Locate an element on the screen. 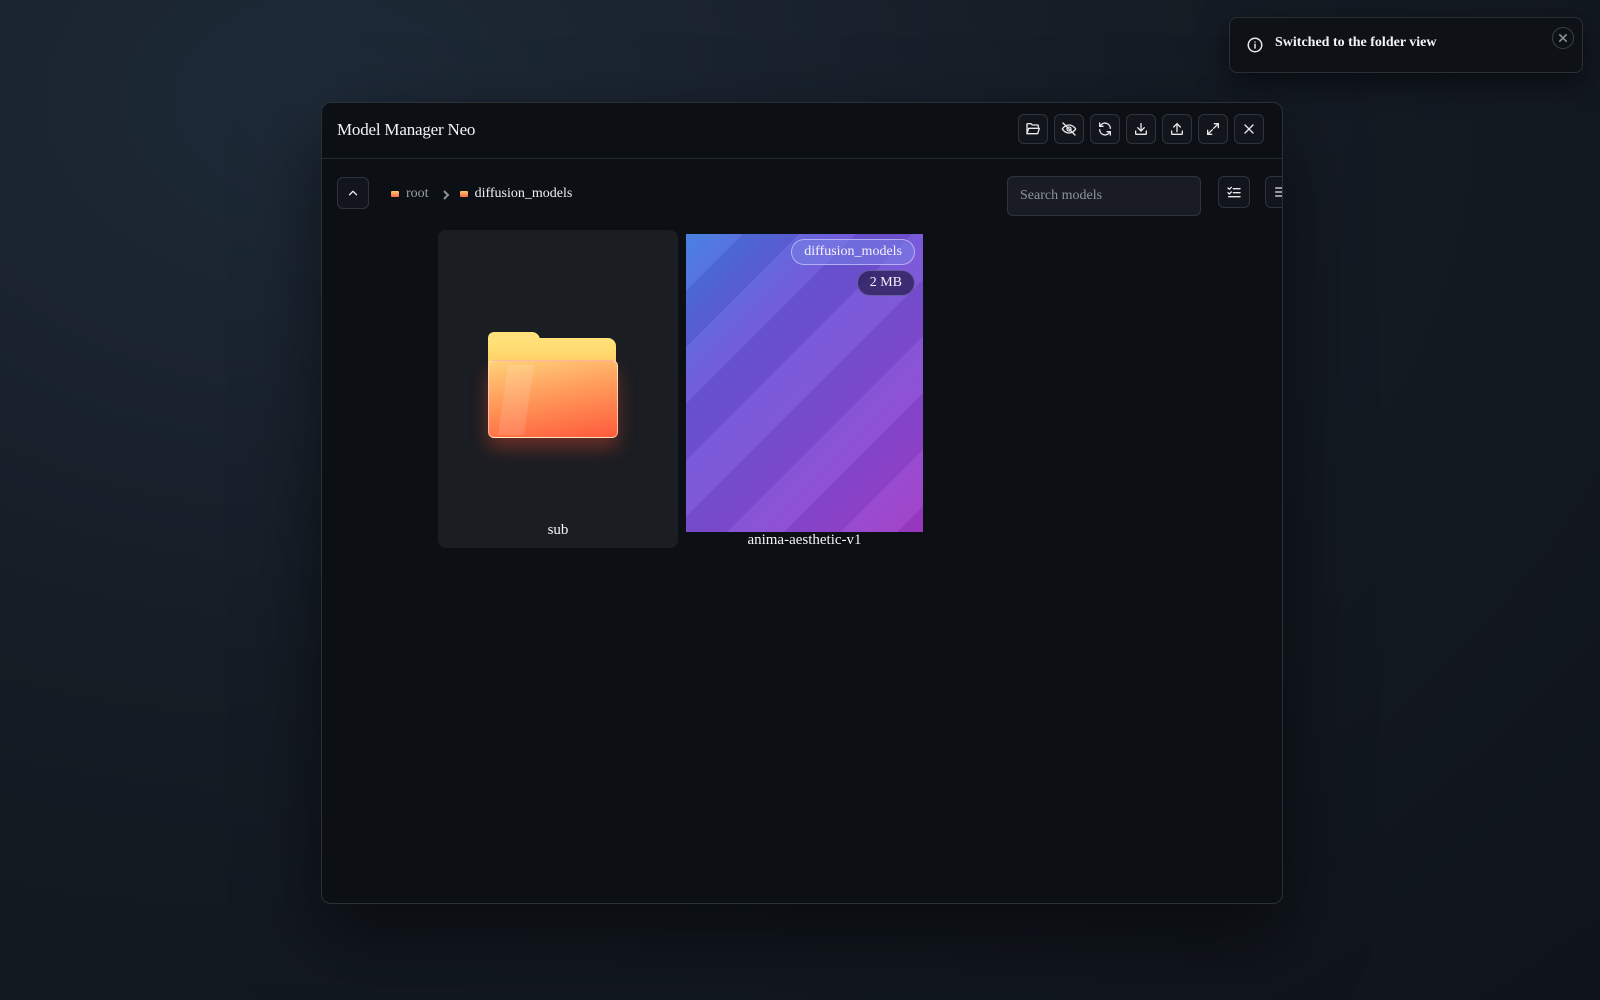  chevron-up-icon is located at coordinates (353, 193).